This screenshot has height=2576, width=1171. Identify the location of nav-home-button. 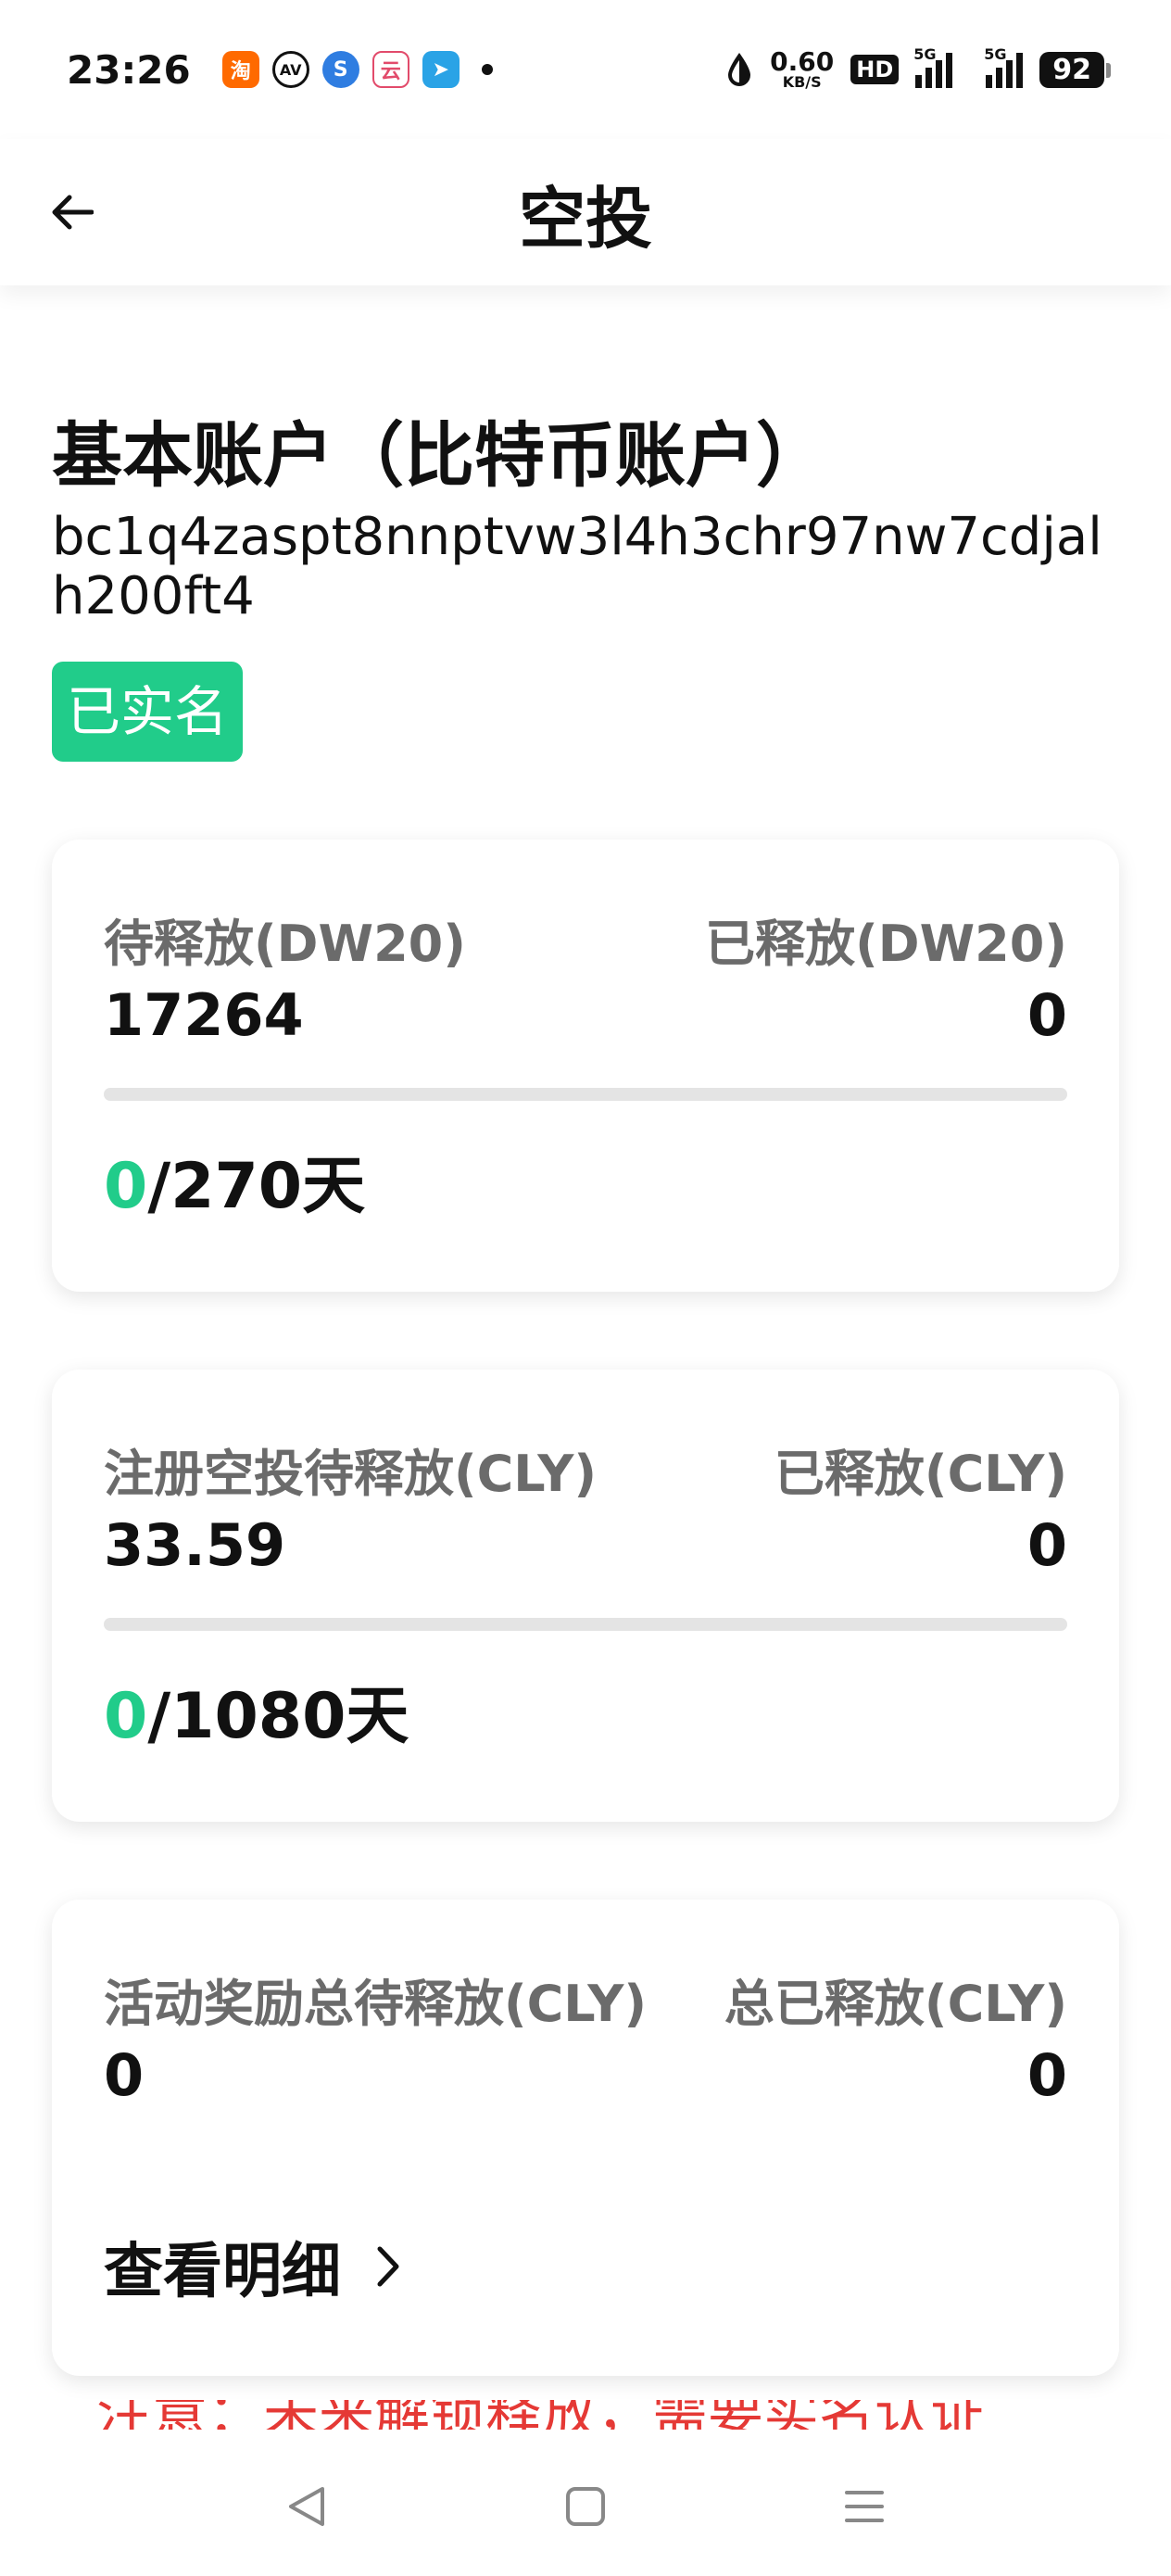
(585, 2506).